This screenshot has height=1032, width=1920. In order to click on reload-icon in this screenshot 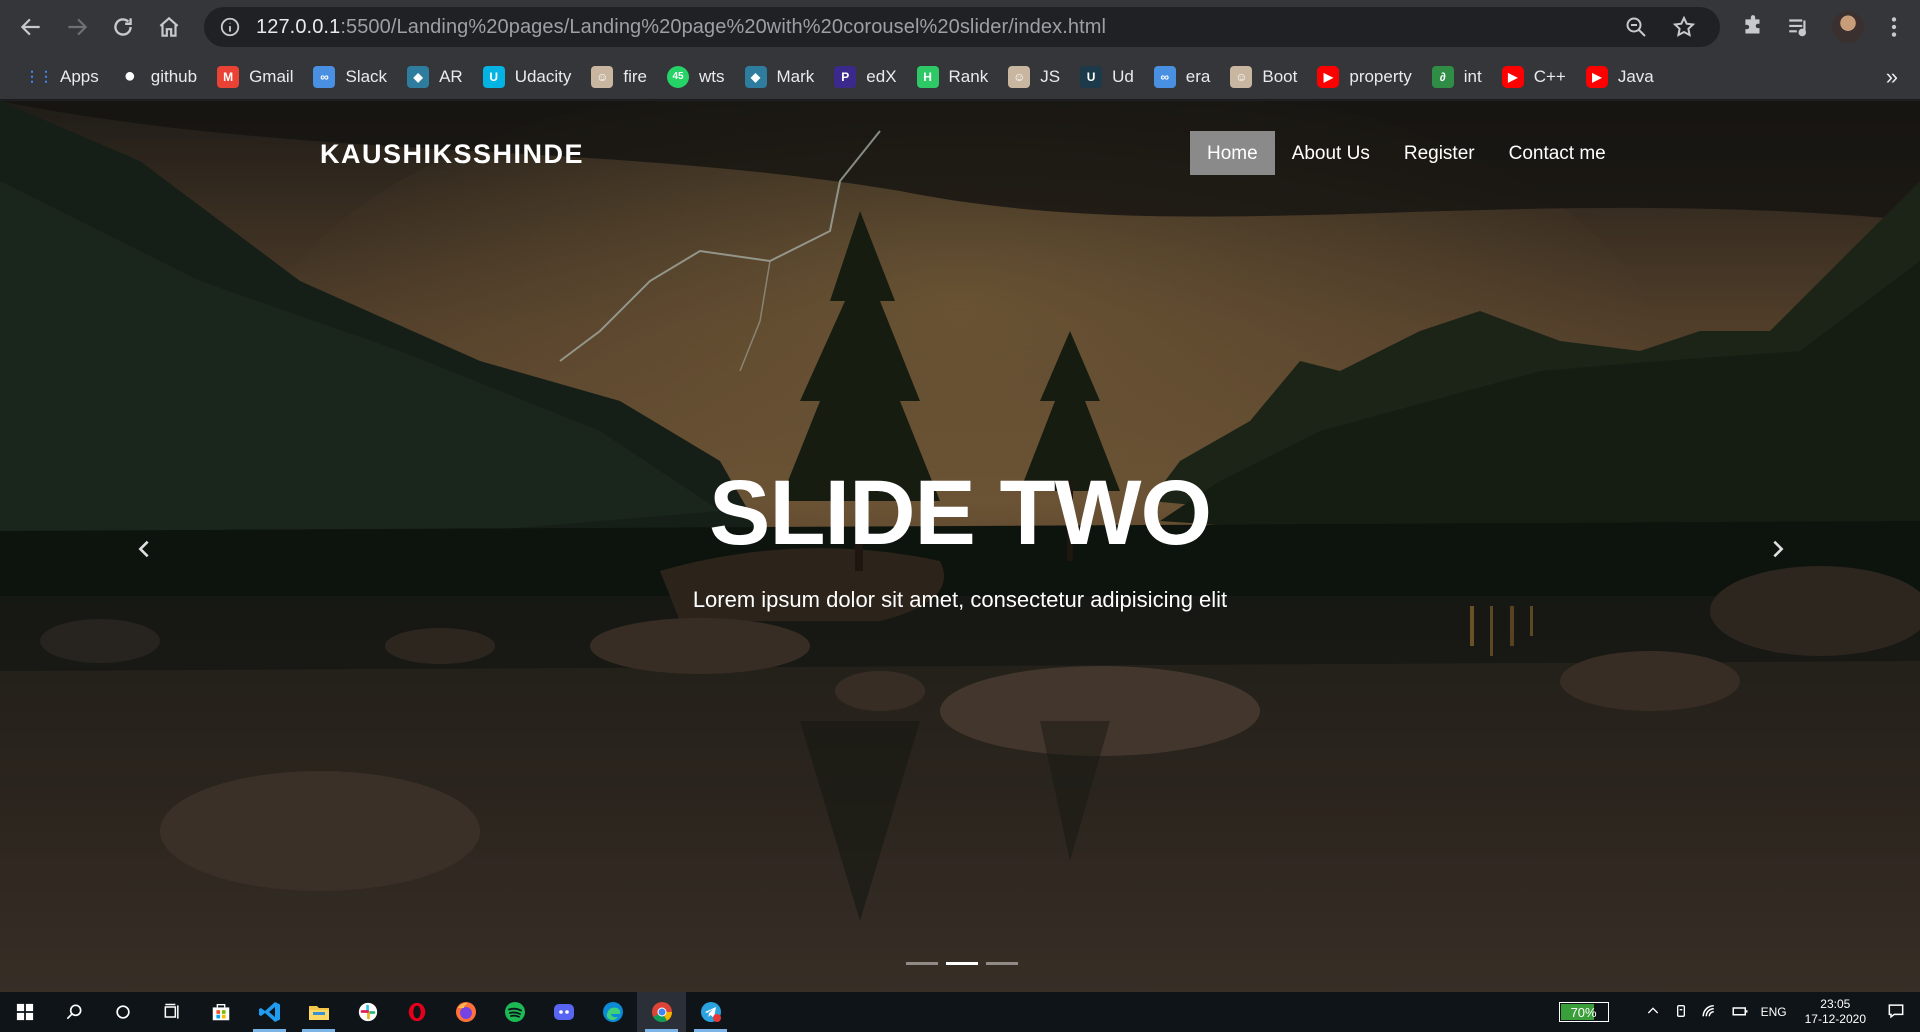, I will do `click(123, 27)`.